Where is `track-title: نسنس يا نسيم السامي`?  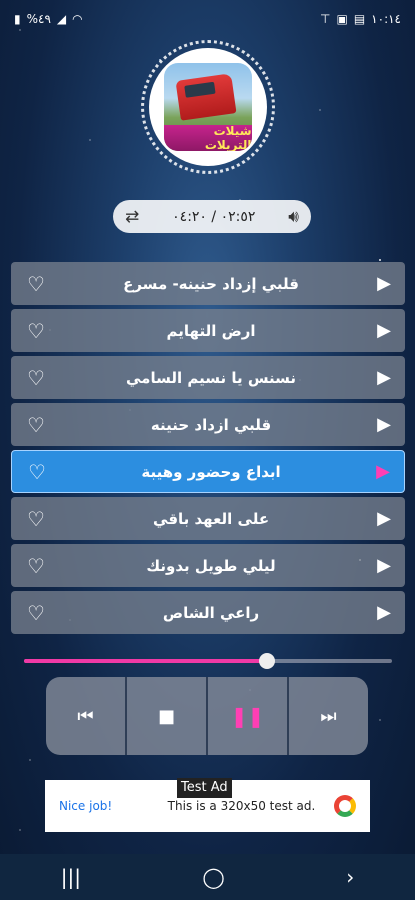 track-title: نسنس يا نسيم السامي is located at coordinates (211, 377).